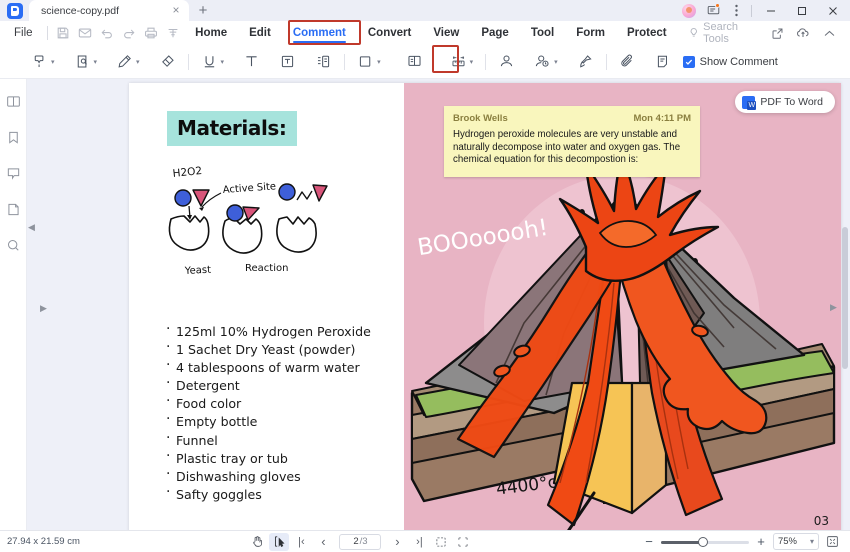 The width and height of the screenshot is (850, 552). I want to click on mail-icon, so click(85, 33).